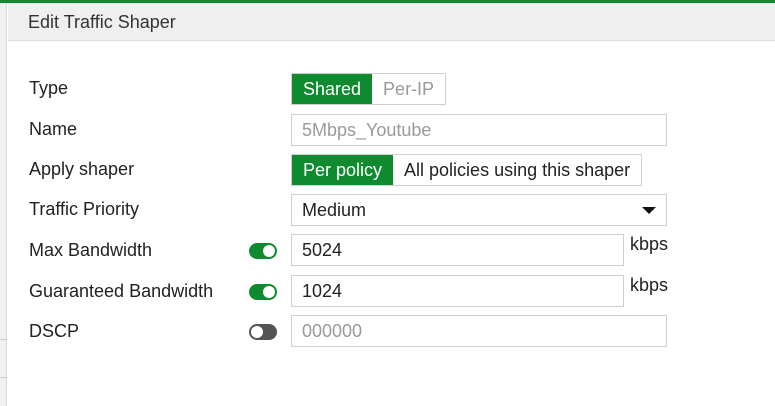 This screenshot has height=406, width=775. Describe the element at coordinates (121, 291) in the screenshot. I see `guaranteed-bandwidth-label: Guaranteed Bandwidth` at that location.